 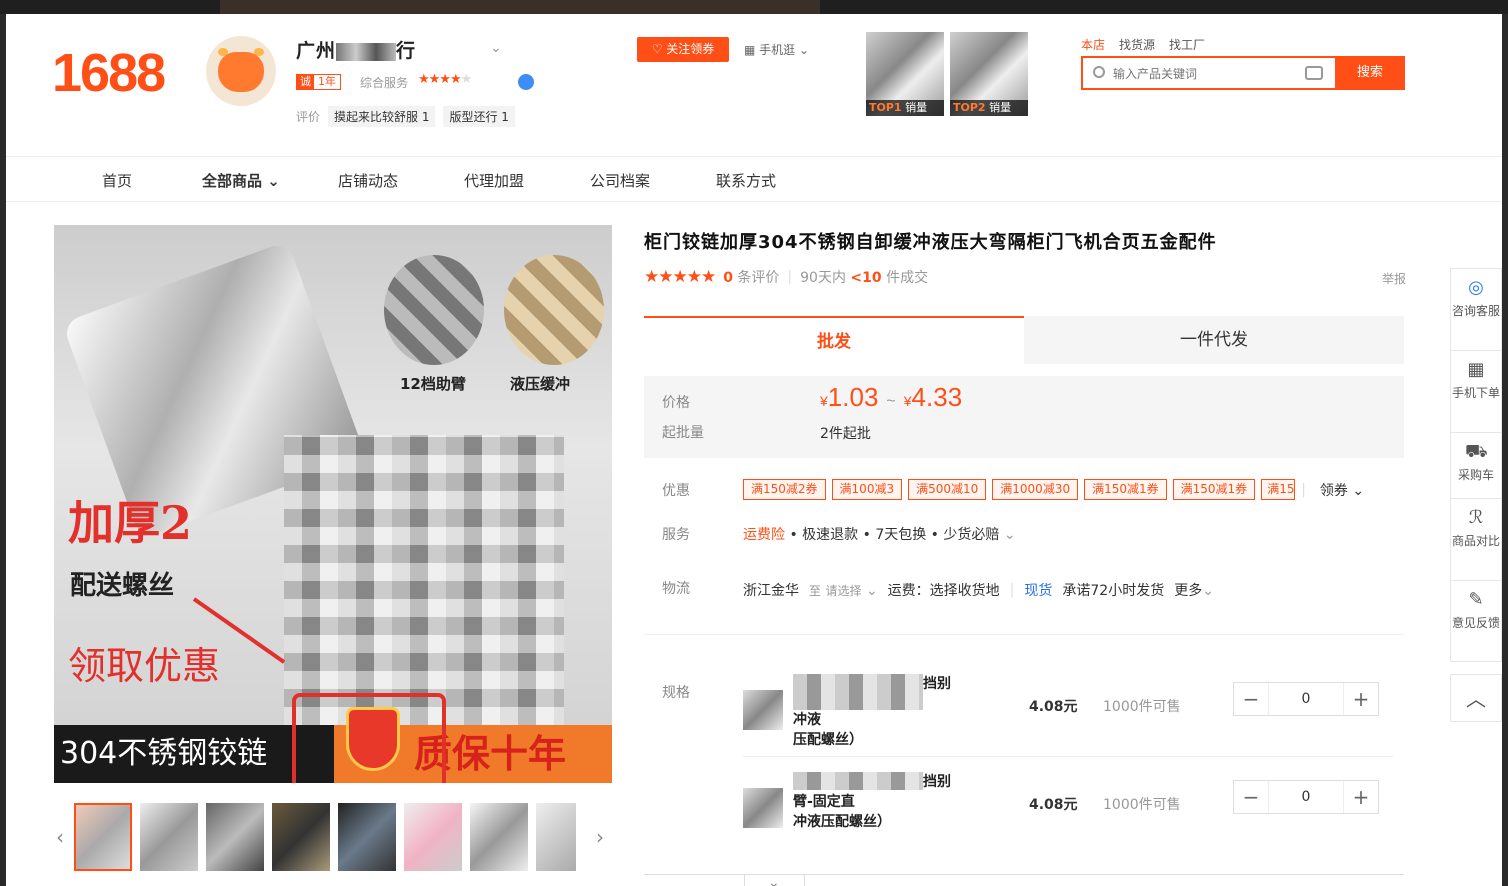 I want to click on search-scope-tabs: 本店 找货源 找工厂, so click(x=1143, y=44).